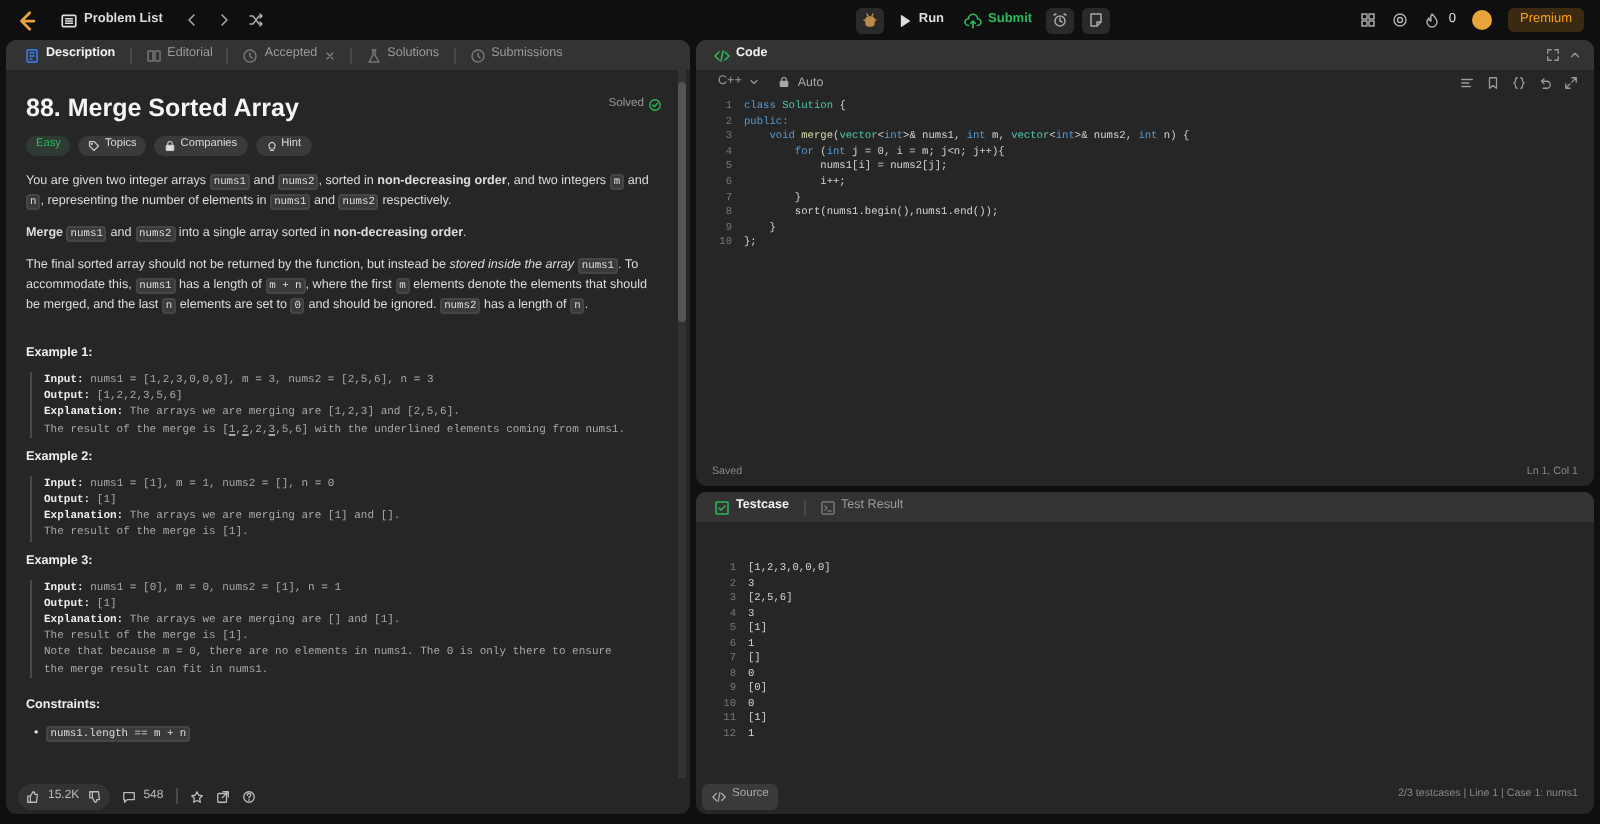 This screenshot has width=1600, height=824. Describe the element at coordinates (162, 108) in the screenshot. I see `problem-title: 88. Merge Sorted Array` at that location.